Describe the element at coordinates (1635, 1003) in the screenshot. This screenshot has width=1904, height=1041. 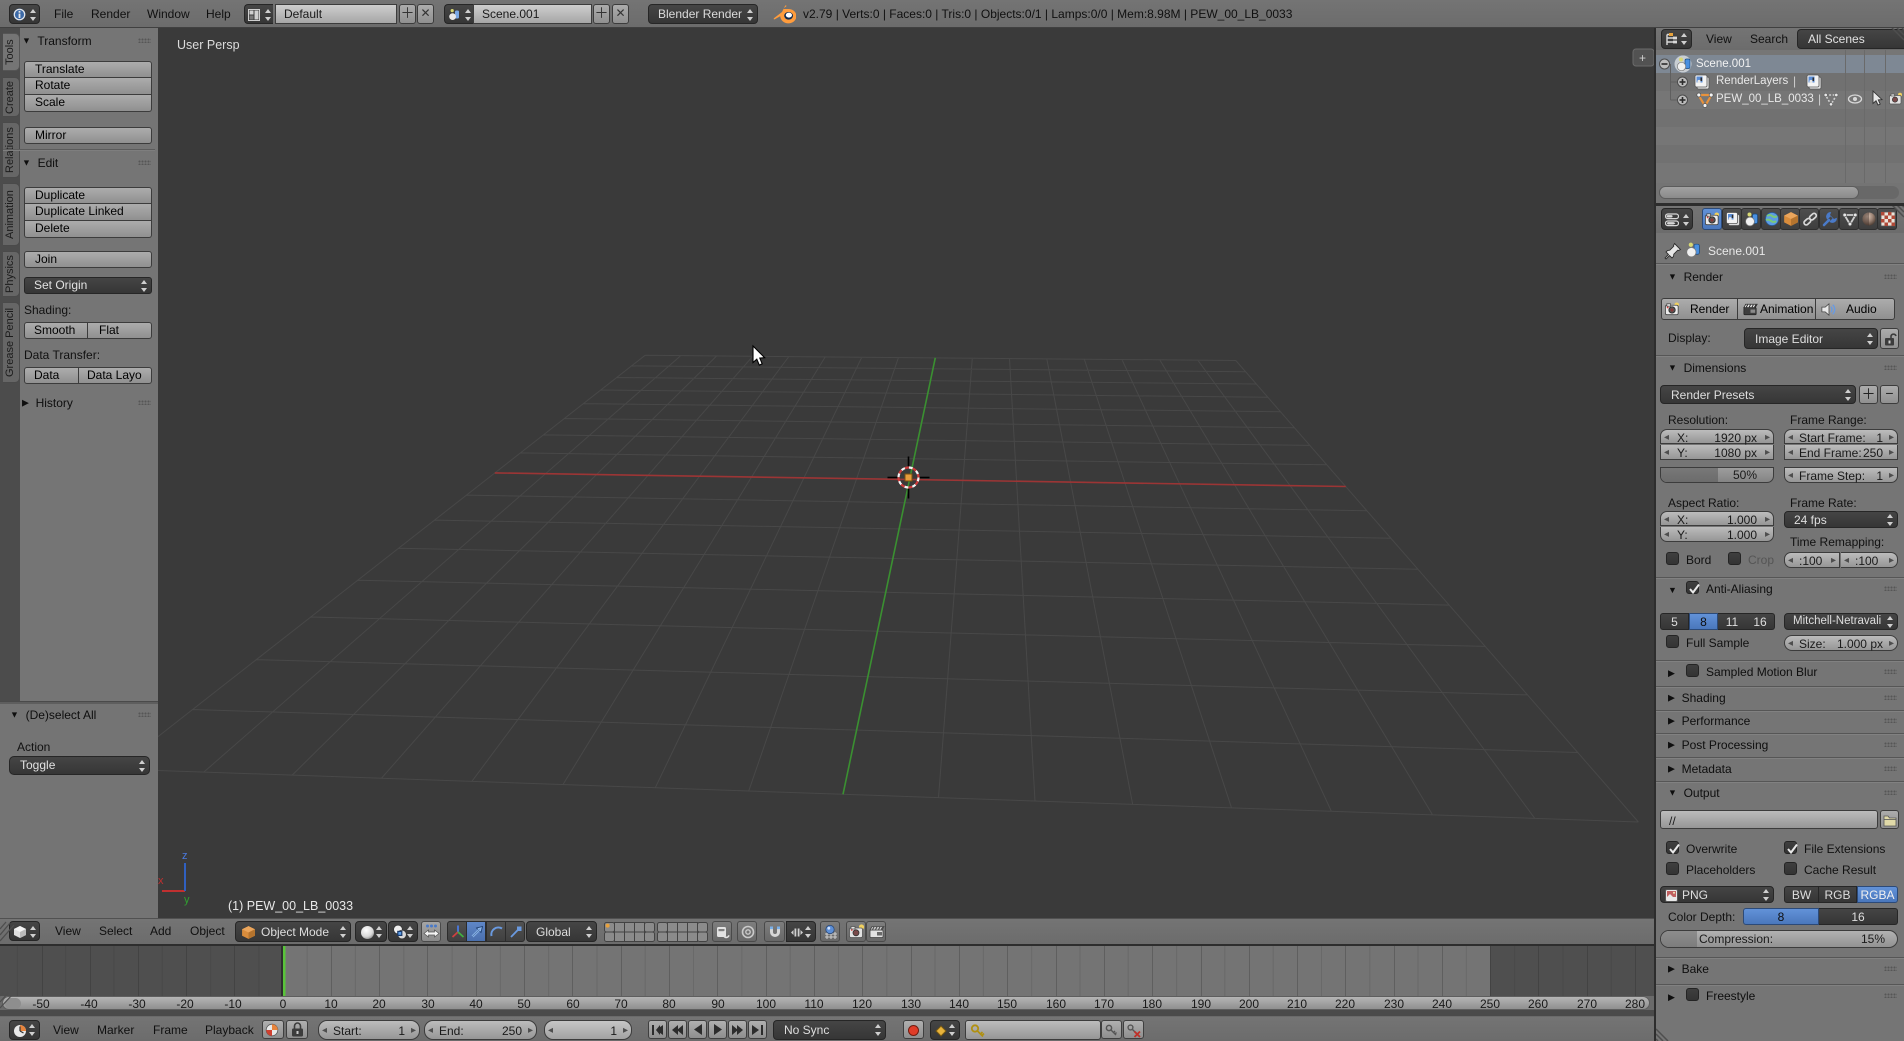
I see `svg-text: 280` at that location.